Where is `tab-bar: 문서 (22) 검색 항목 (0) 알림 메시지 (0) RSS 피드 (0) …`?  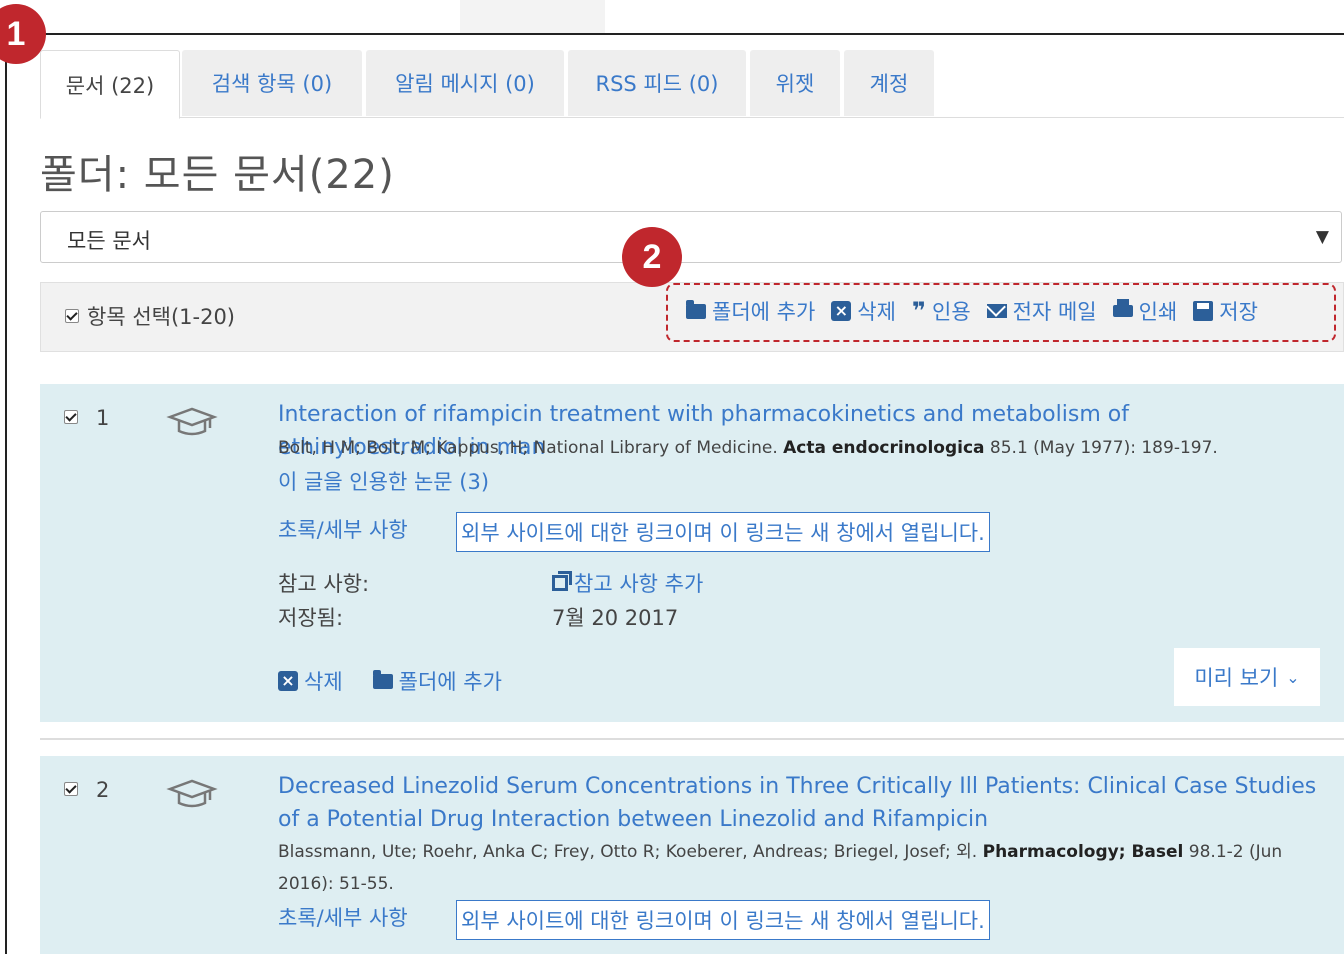 tab-bar: 문서 (22) 검색 항목 (0) 알림 메시지 (0) RSS 피드 (0) … is located at coordinates (692, 84).